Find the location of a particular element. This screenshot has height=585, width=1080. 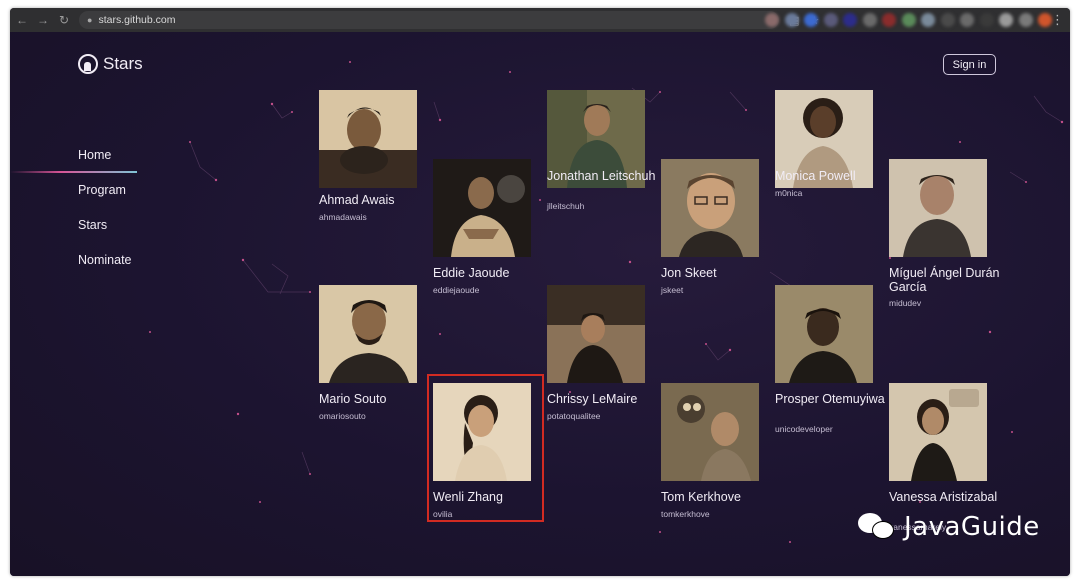

star-name: Tom Kerkhove is located at coordinates (721, 497).